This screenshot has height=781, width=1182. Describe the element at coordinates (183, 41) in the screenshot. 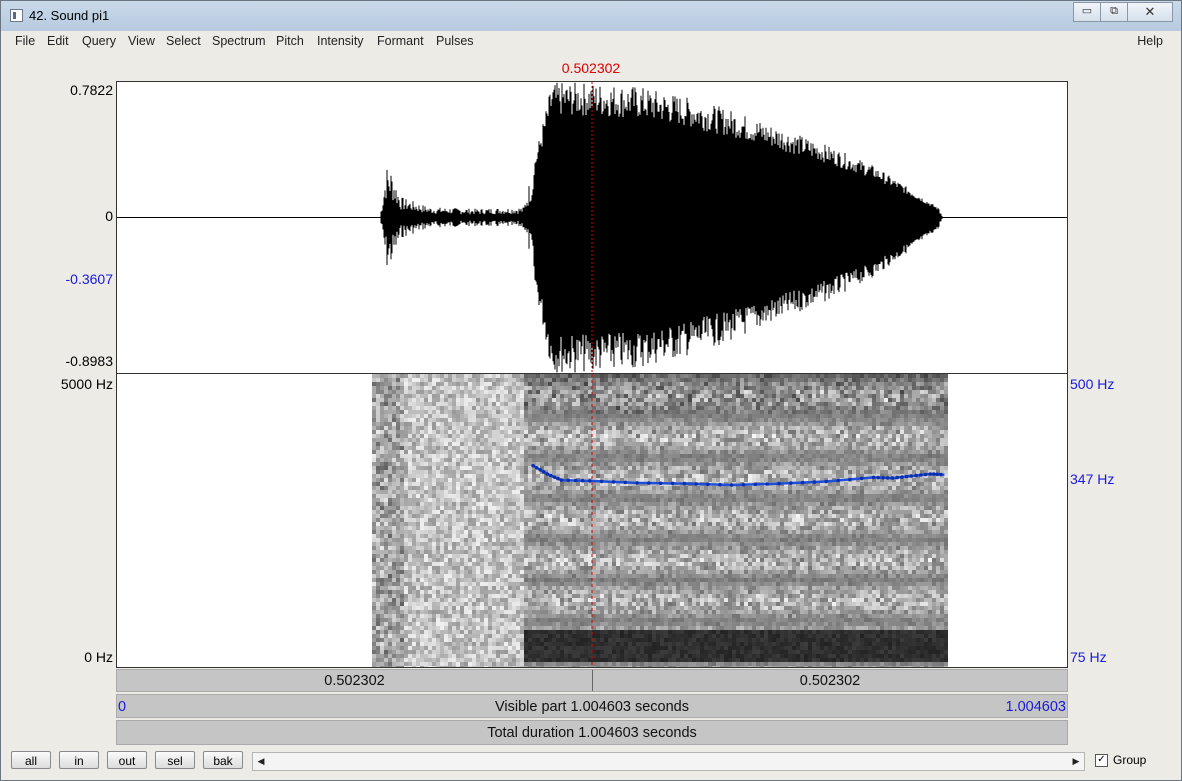

I see `menu-select: Select` at that location.